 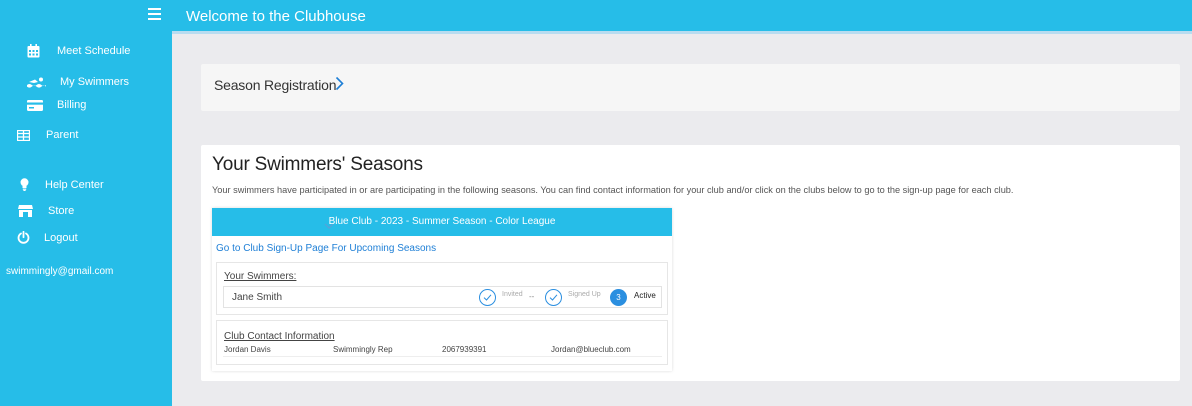 What do you see at coordinates (33, 51) in the screenshot?
I see `calendar-icon` at bounding box center [33, 51].